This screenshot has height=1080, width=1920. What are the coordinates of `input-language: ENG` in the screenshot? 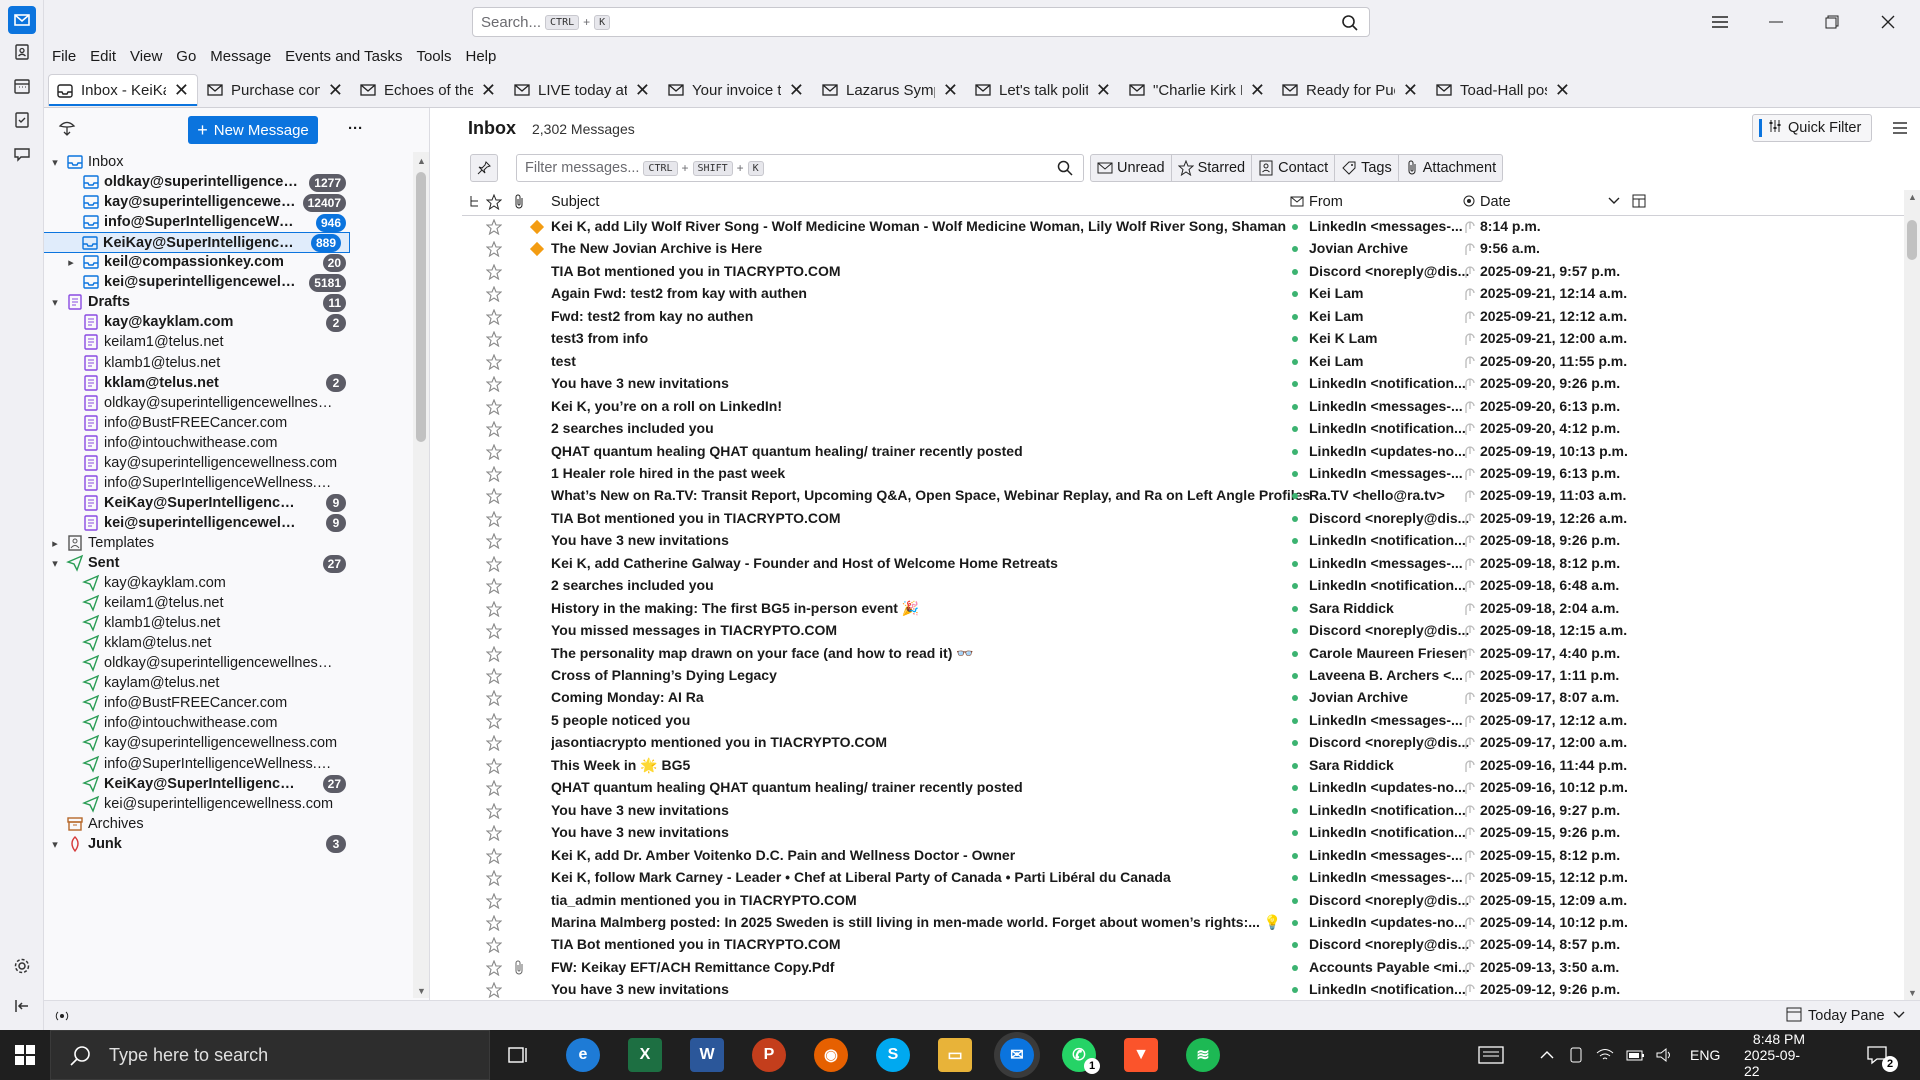 It's located at (1705, 1055).